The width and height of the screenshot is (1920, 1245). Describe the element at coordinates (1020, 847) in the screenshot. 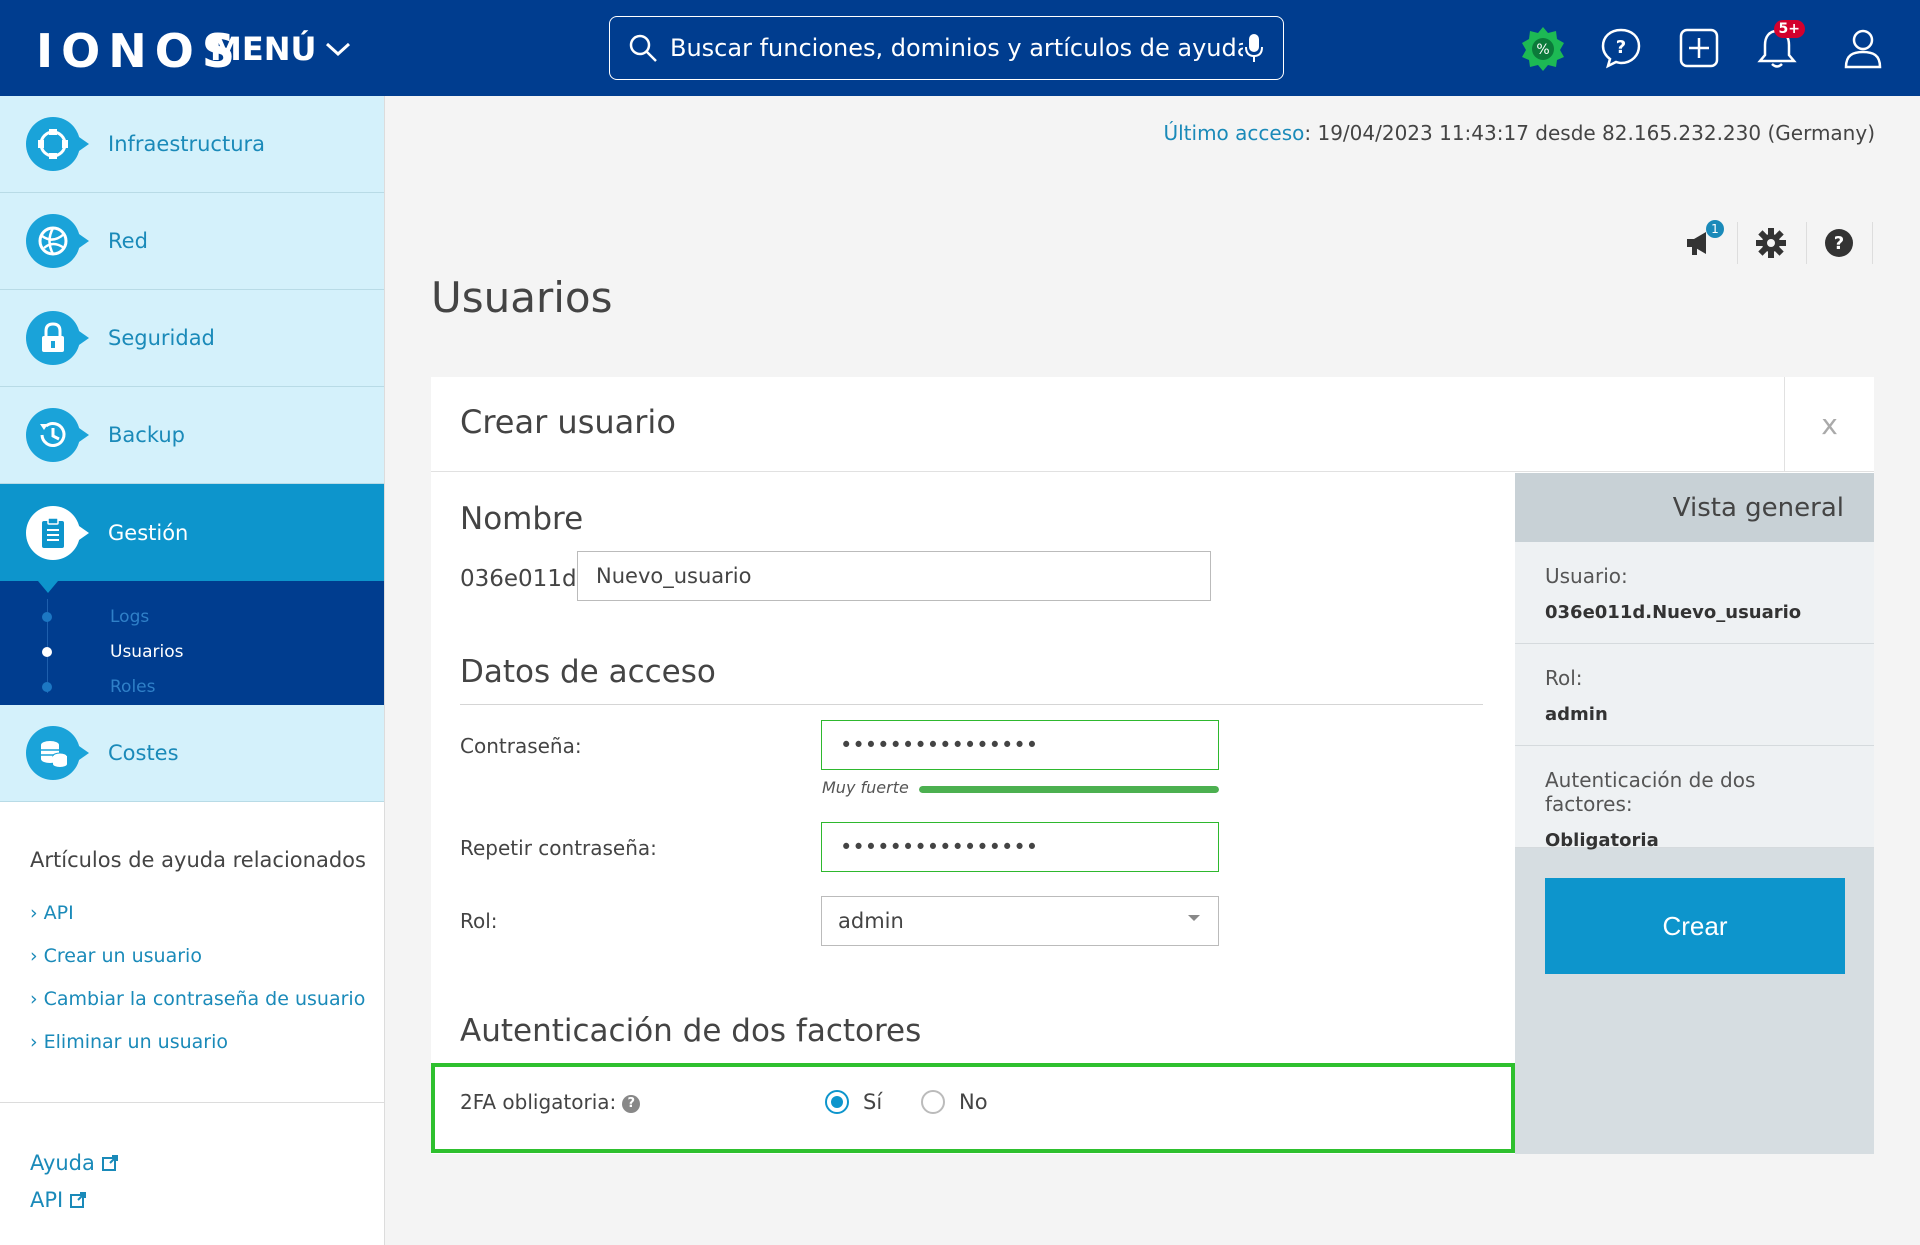

I see `repeat-password-field: ••••••••••••••••` at that location.